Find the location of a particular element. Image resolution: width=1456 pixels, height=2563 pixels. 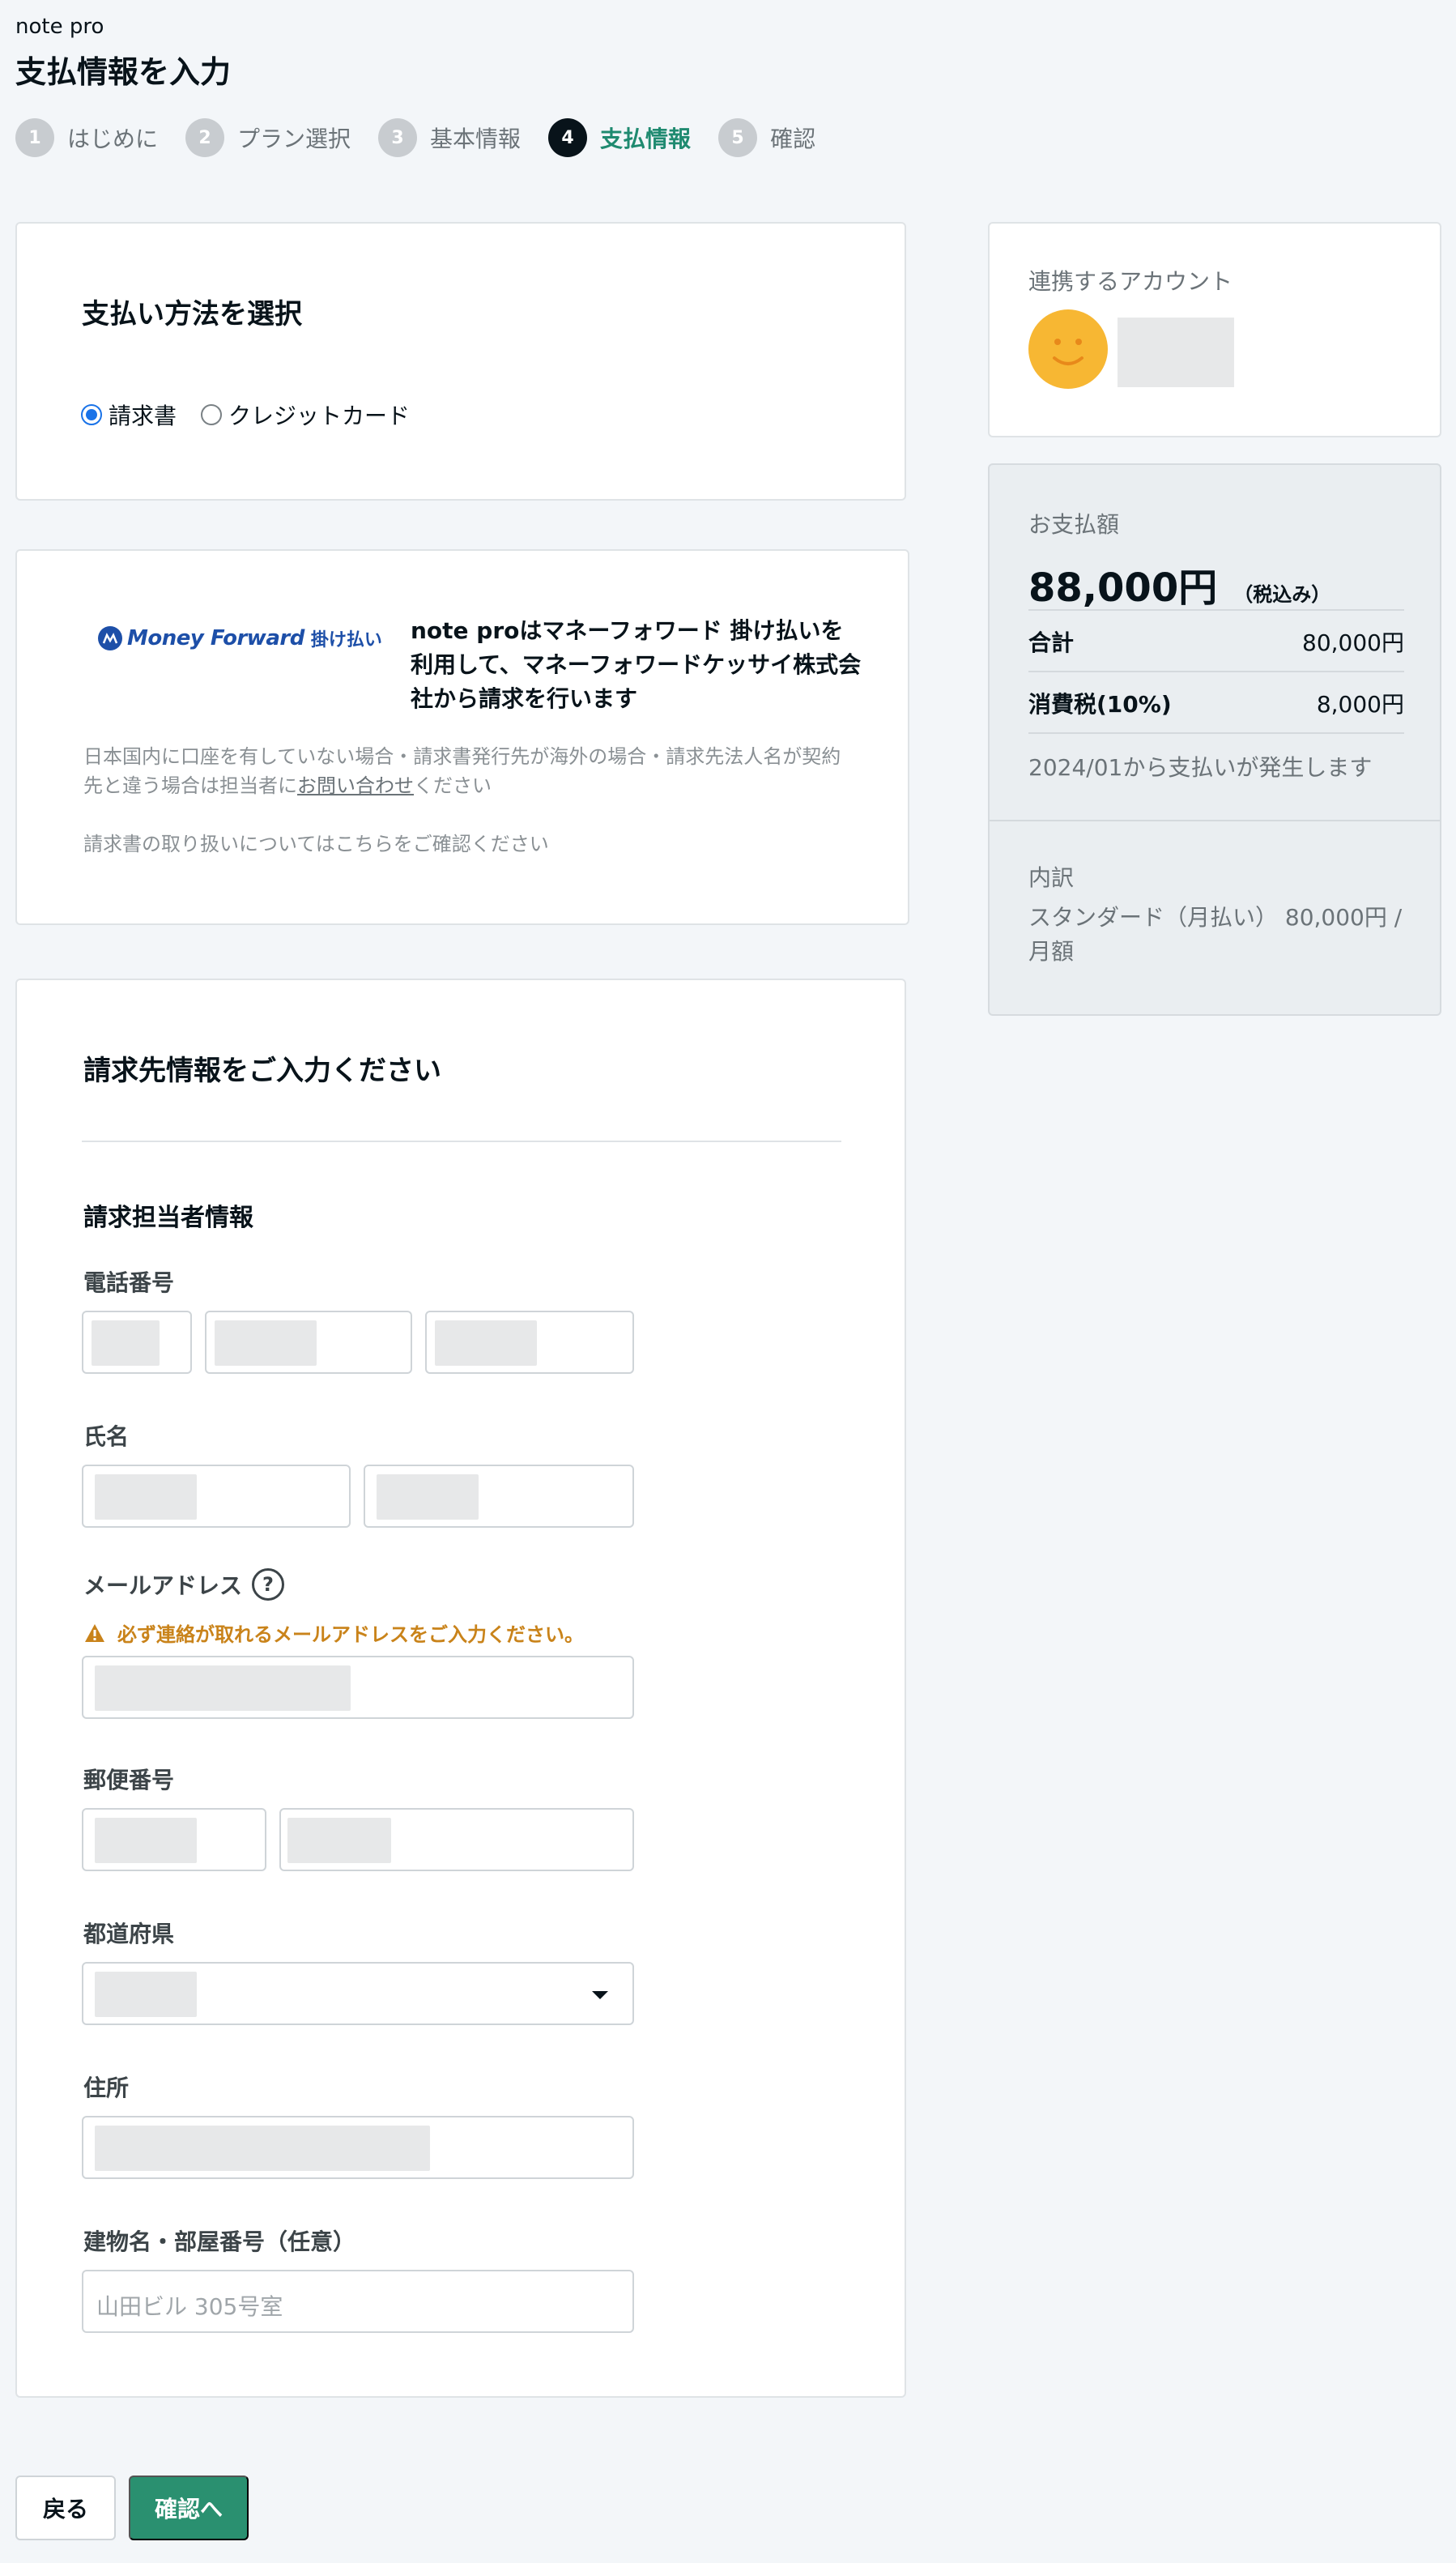

smiley-avatar-icon is located at coordinates (1068, 349).